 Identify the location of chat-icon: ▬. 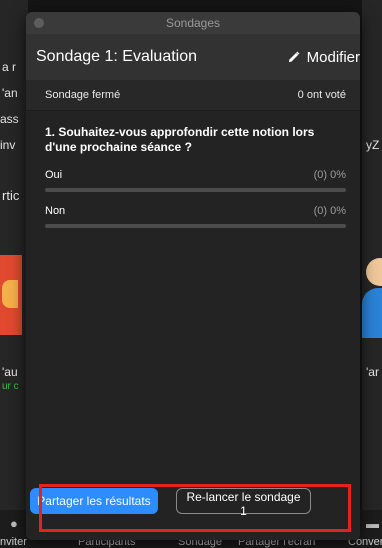
(372, 523).